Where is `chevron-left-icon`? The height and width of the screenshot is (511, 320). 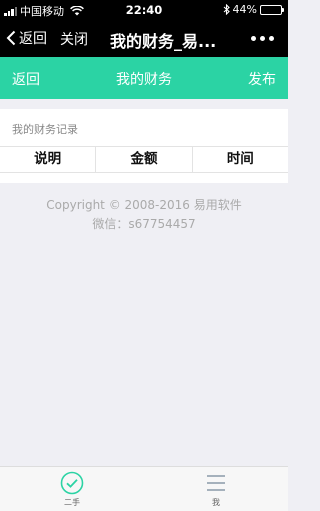 chevron-left-icon is located at coordinates (11, 38).